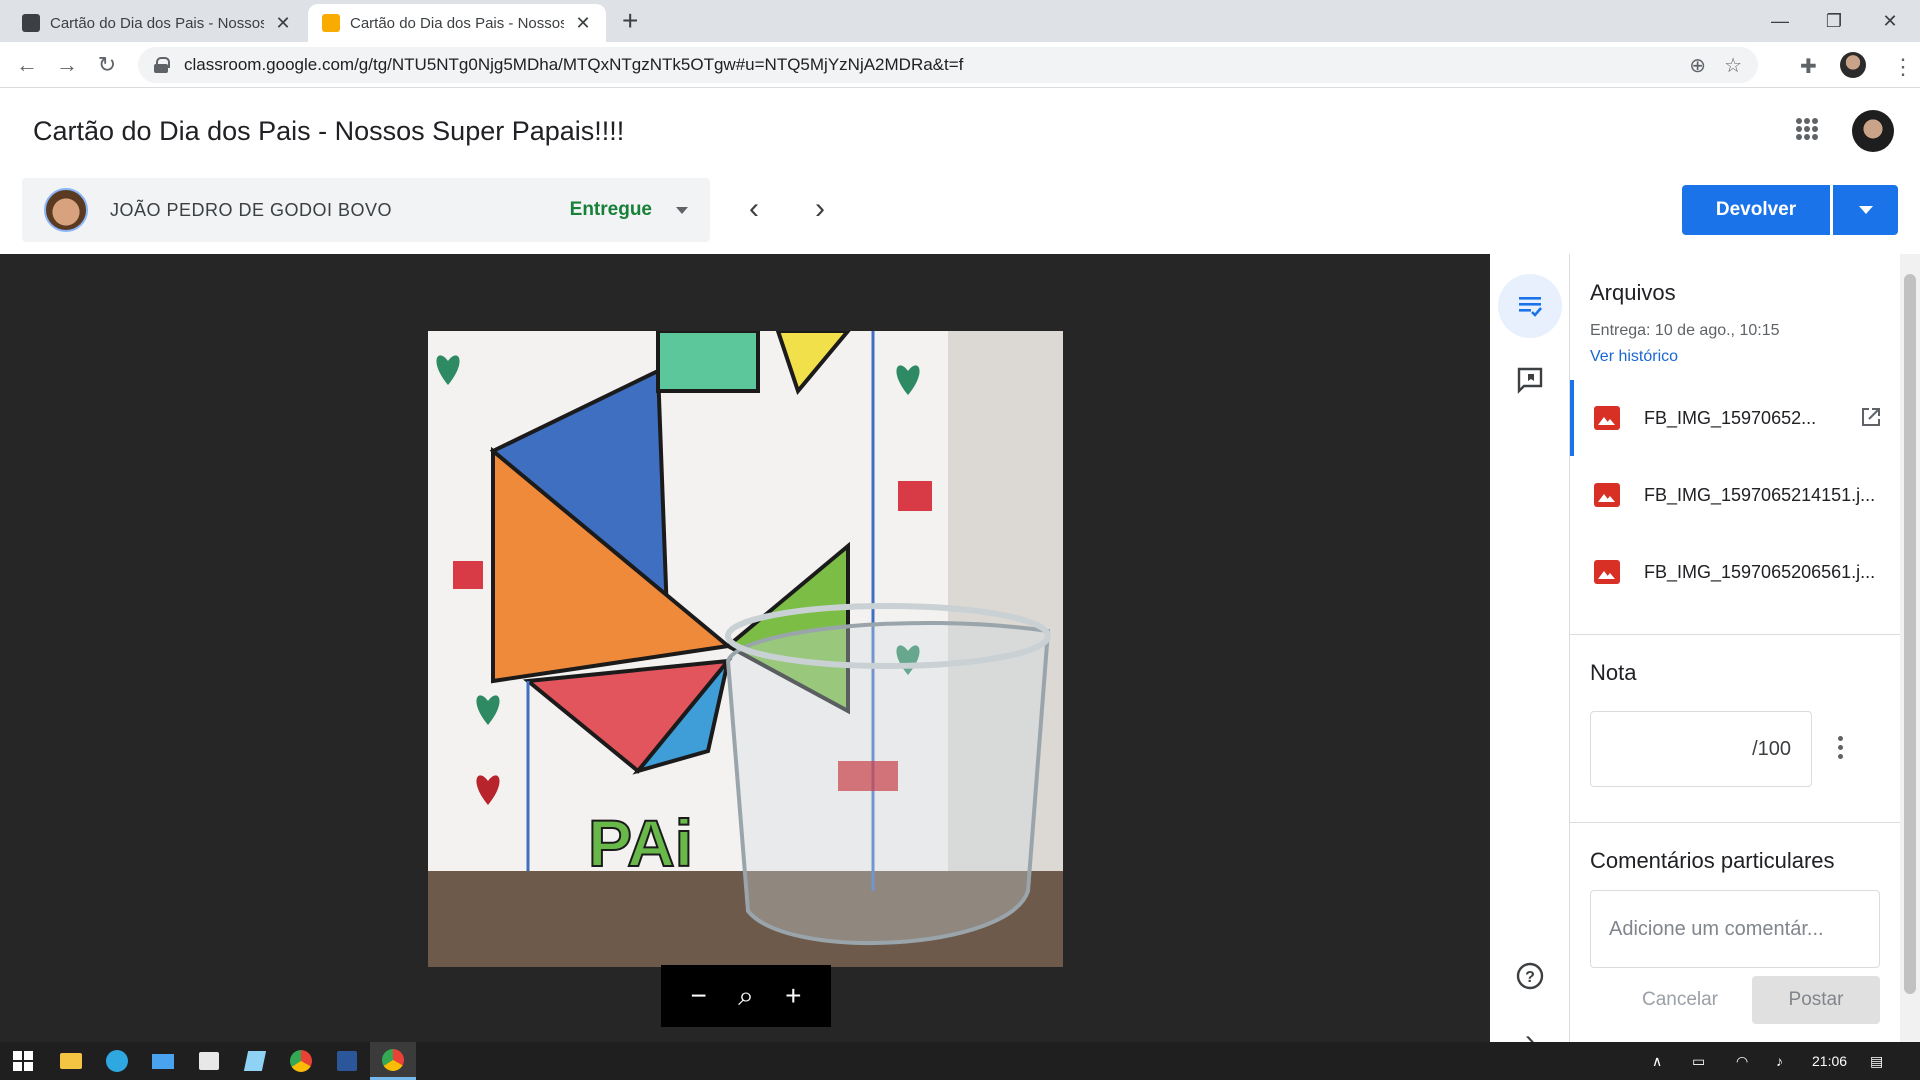 The height and width of the screenshot is (1080, 1920). What do you see at coordinates (1890, 21) in the screenshot?
I see `close-window-icon: ✕` at bounding box center [1890, 21].